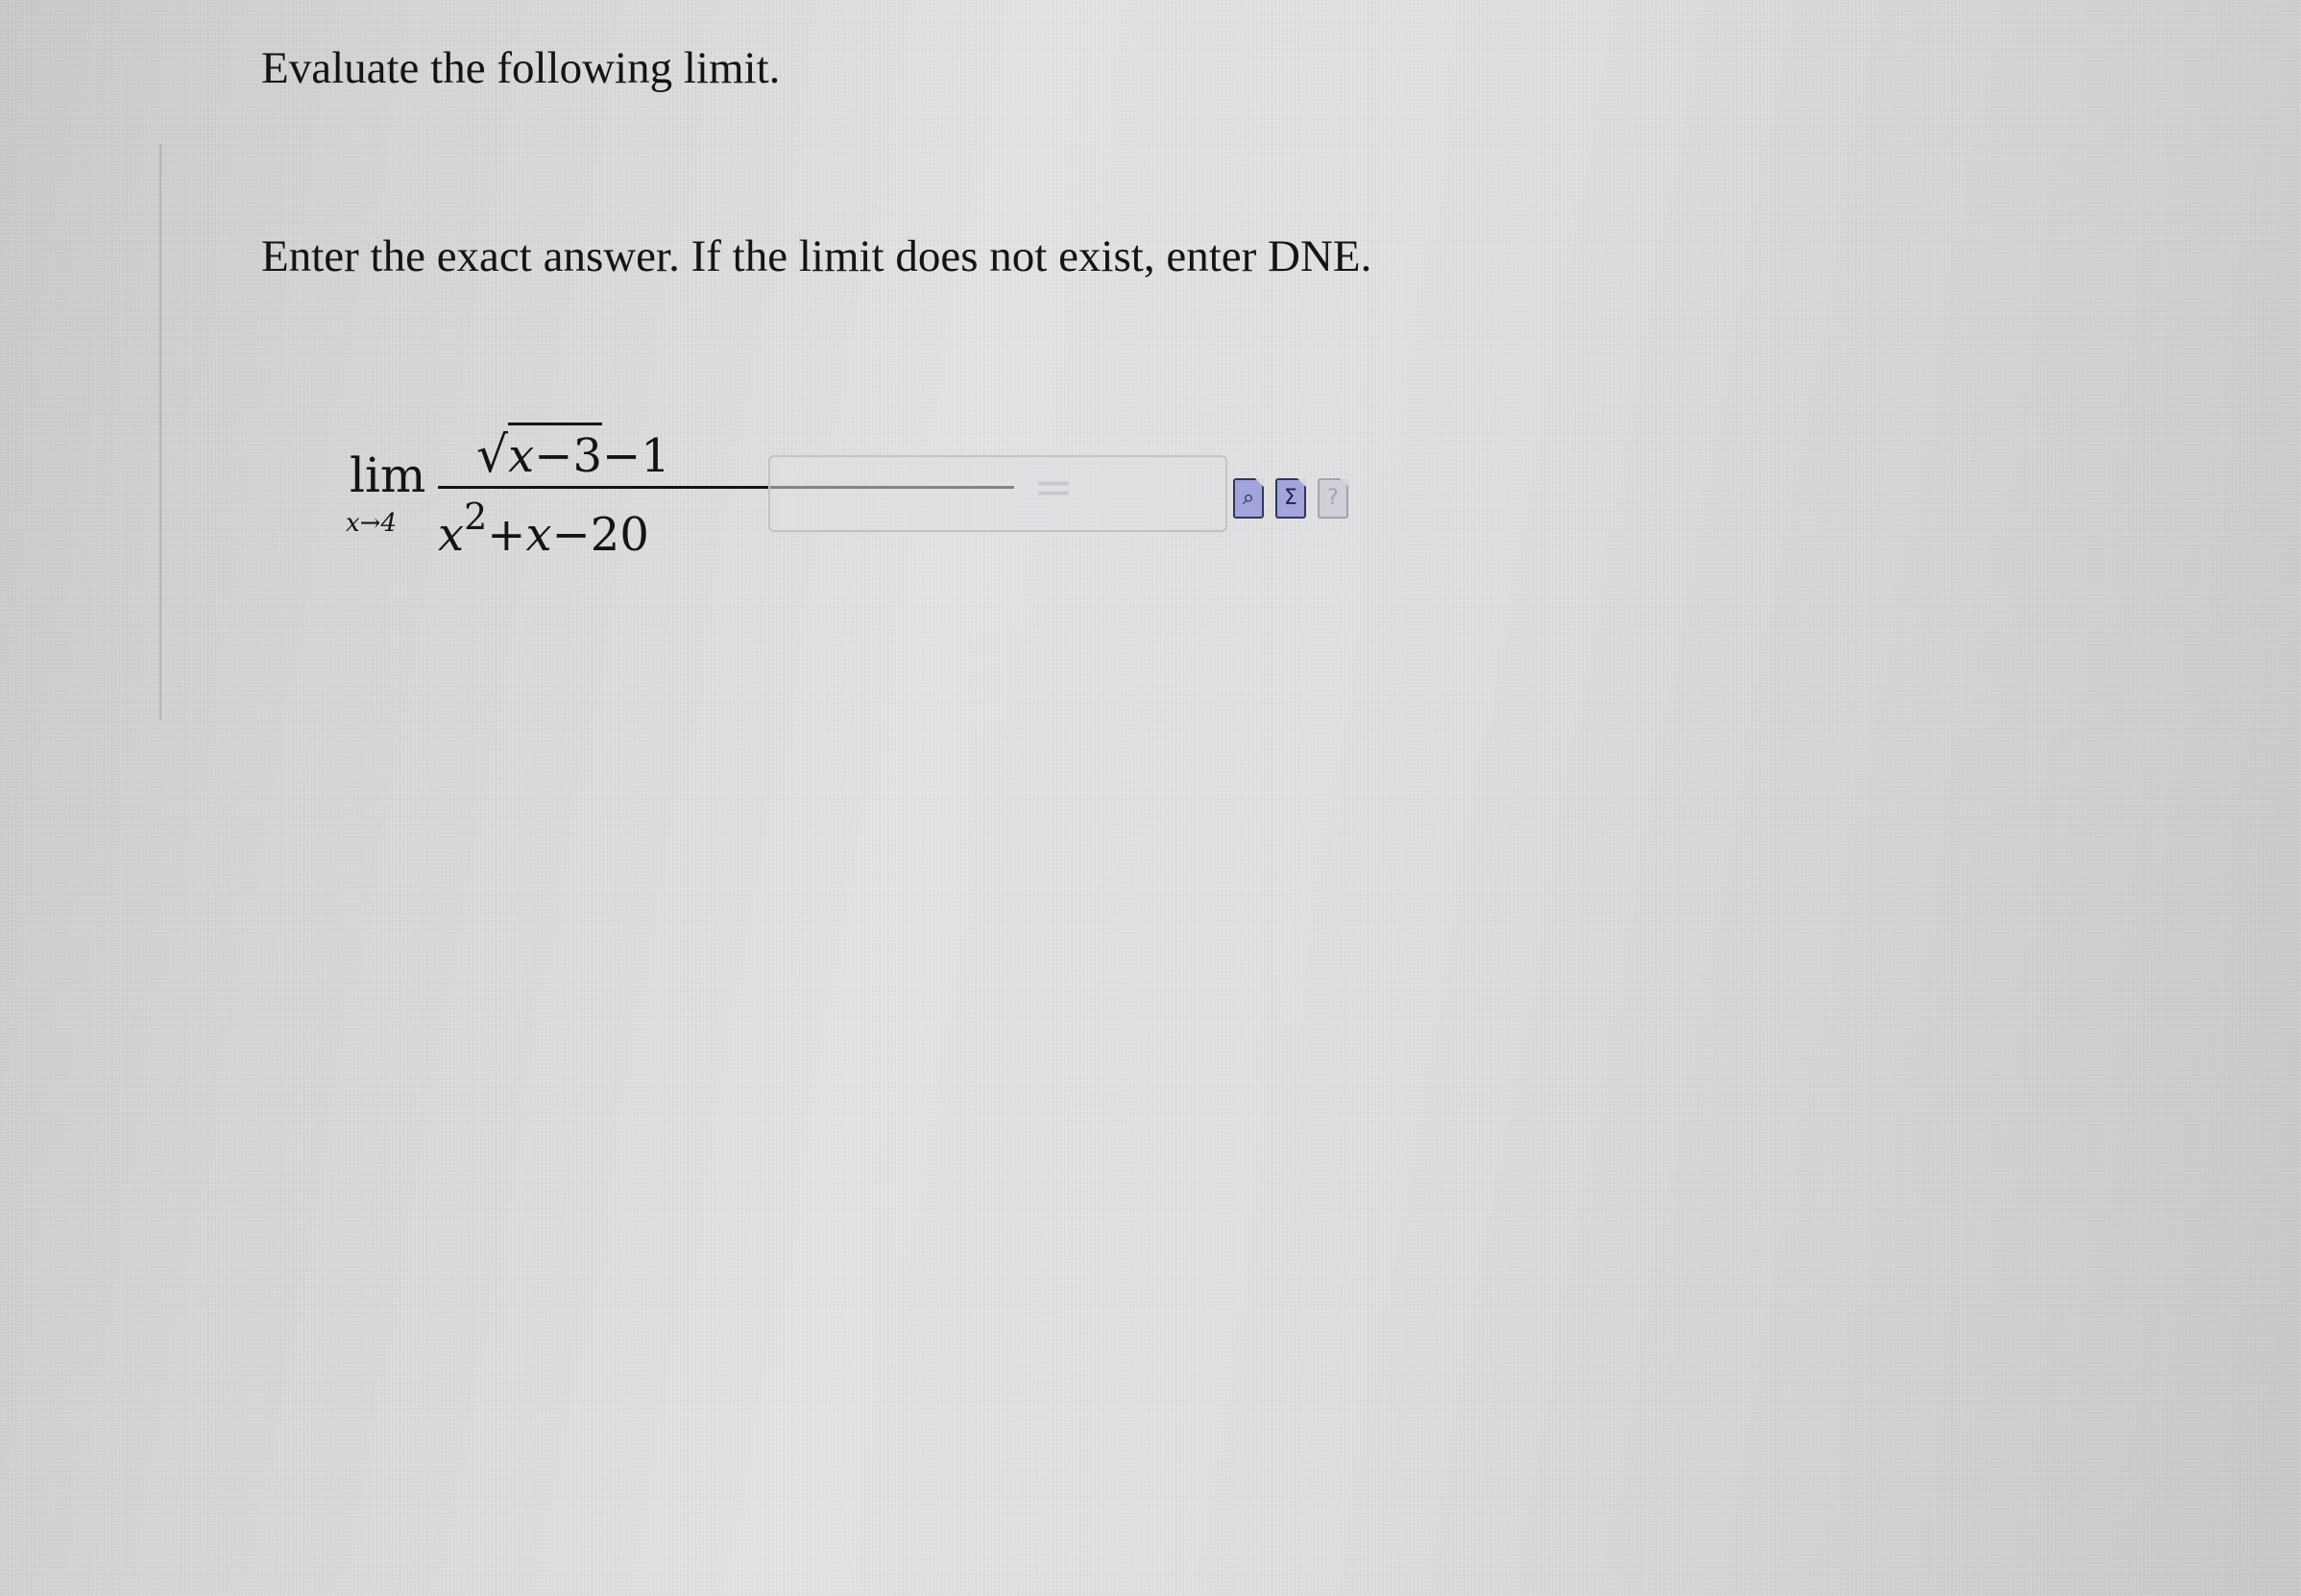  What do you see at coordinates (600, 535) in the screenshot?
I see `denominator-constant: −20` at bounding box center [600, 535].